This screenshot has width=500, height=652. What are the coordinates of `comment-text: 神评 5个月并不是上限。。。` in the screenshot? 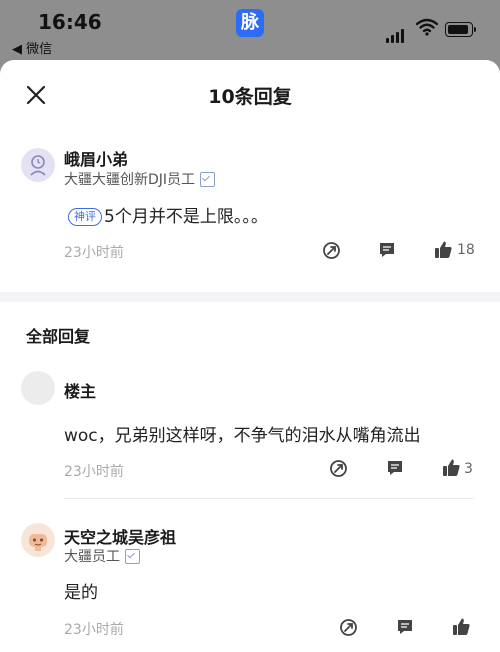 It's located at (168, 214).